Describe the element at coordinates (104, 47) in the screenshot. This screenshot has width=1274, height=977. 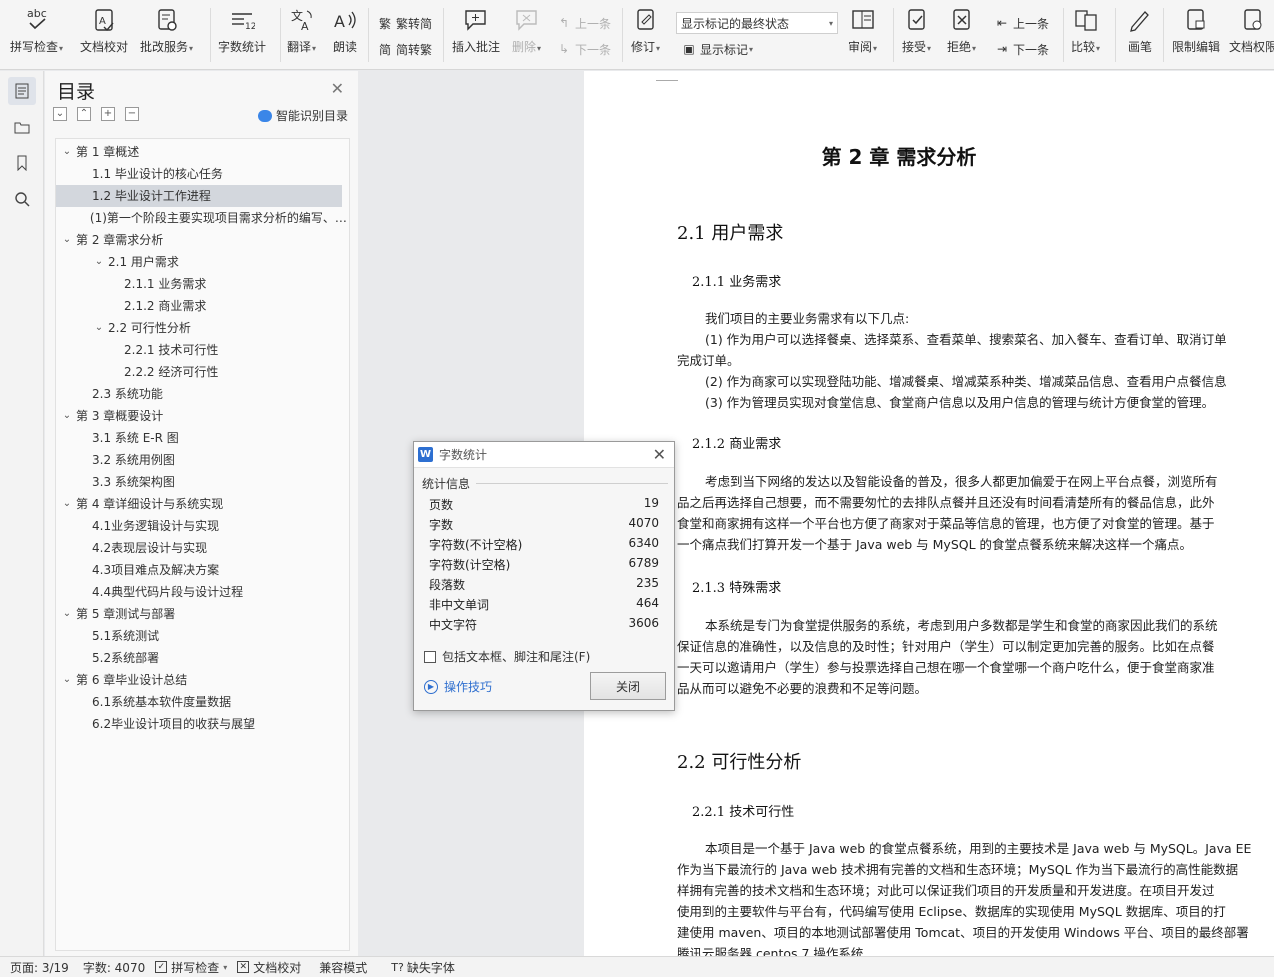
I see `proofread-label: 文档校对` at that location.